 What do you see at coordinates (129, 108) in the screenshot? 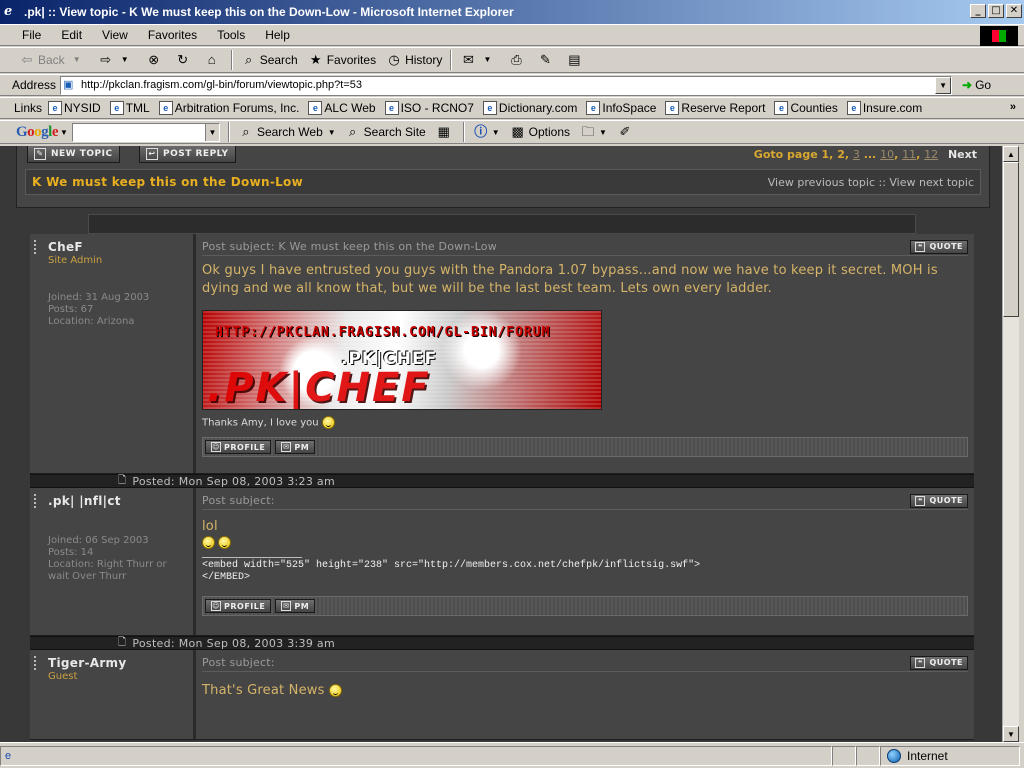
I see `link-item: e TML` at bounding box center [129, 108].